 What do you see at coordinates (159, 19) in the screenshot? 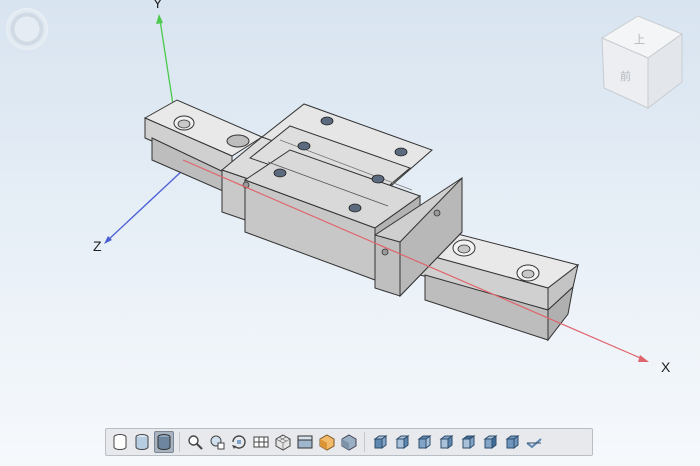
I see `y-axis-arrow` at bounding box center [159, 19].